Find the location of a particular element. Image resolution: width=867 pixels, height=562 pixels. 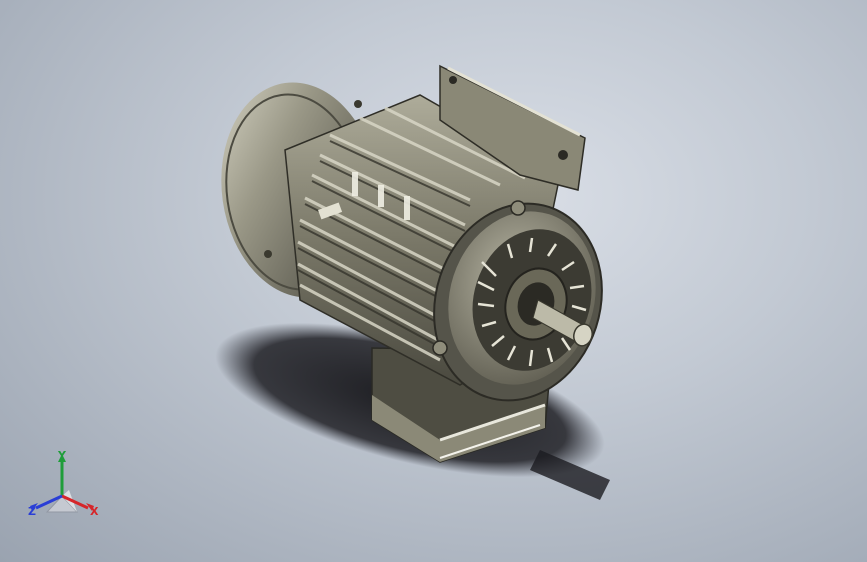

axis-triad: Y X Z is located at coordinates (67, 488).